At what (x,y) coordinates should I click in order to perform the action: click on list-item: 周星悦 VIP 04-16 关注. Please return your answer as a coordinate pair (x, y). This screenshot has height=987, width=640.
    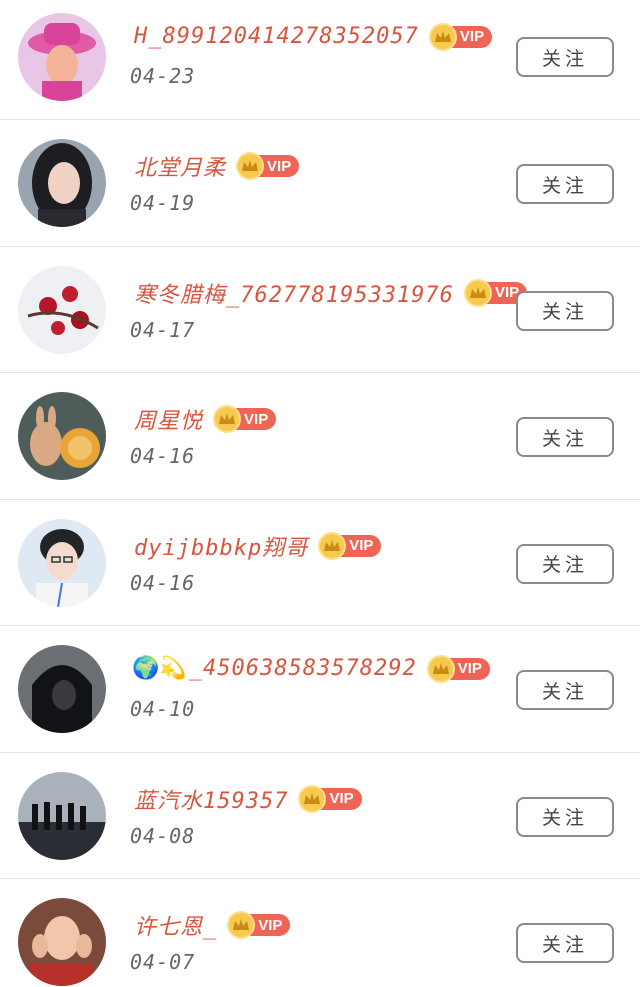
    Looking at the image, I should click on (320, 436).